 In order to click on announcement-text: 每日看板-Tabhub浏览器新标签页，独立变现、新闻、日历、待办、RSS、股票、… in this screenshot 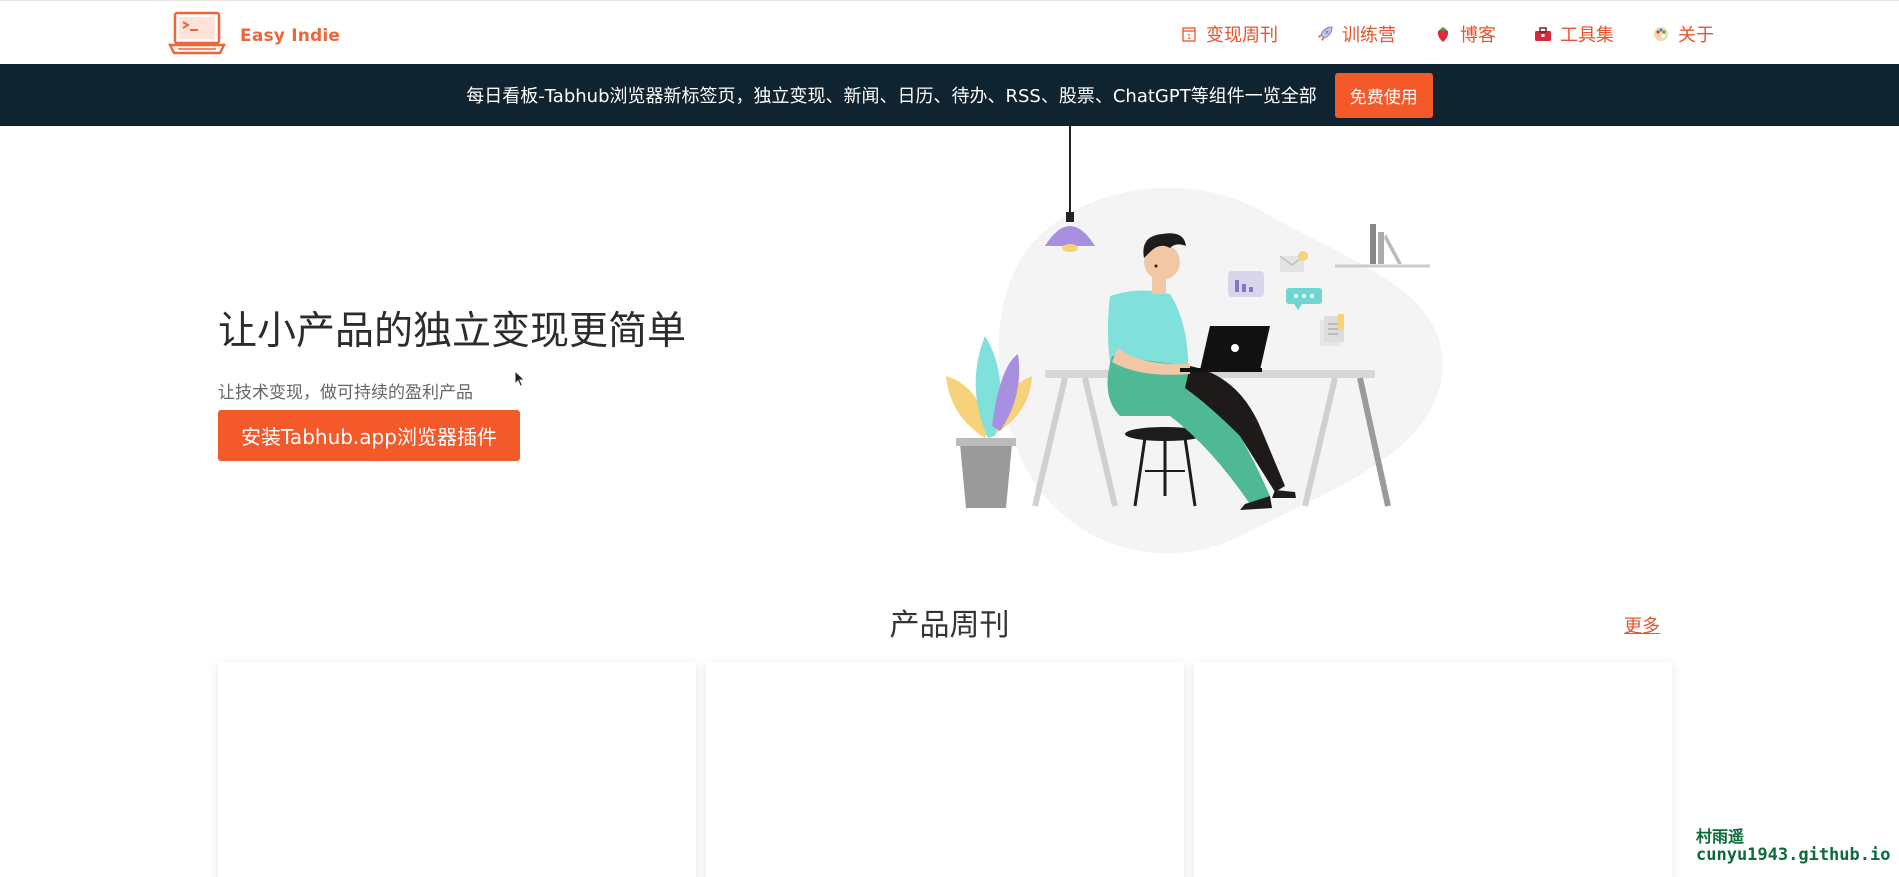, I will do `click(891, 96)`.